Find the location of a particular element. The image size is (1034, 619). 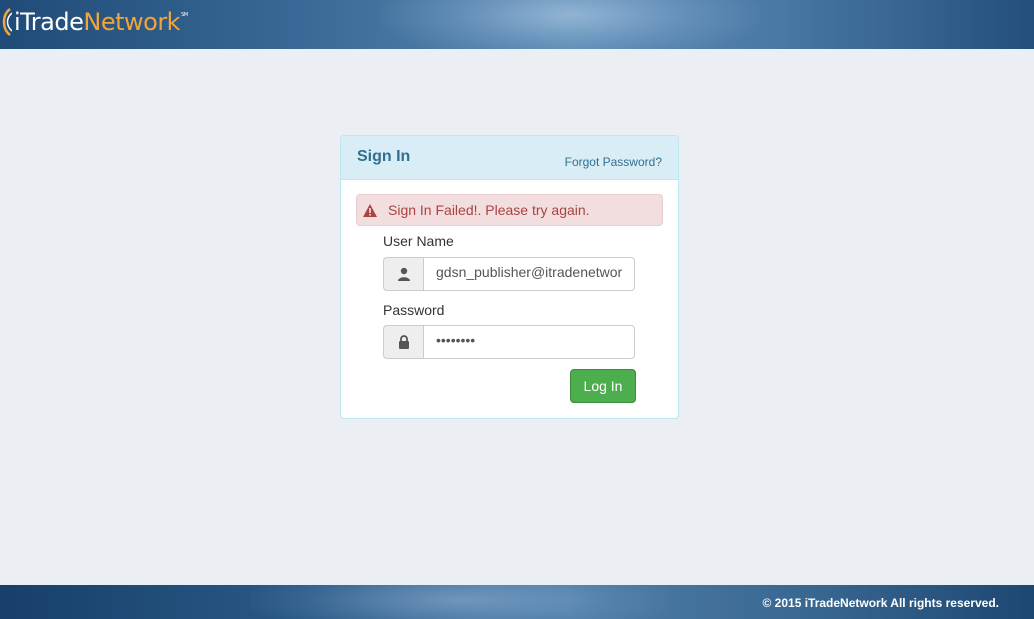

username-input: gdsn_publisher@itradenetwor is located at coordinates (529, 274).